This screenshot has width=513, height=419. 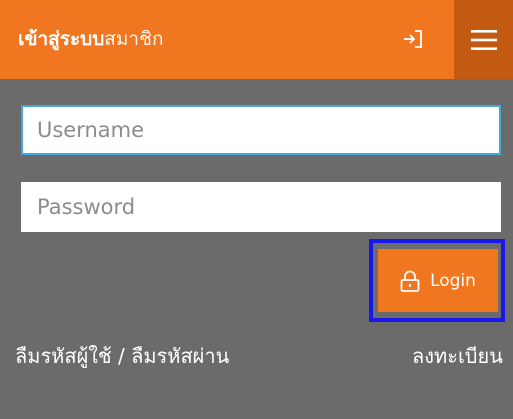 I want to click on forgot-credentials-link: ลืมรหัสผู้ใช้ / ลืมรหัสผ่าน, so click(x=122, y=356).